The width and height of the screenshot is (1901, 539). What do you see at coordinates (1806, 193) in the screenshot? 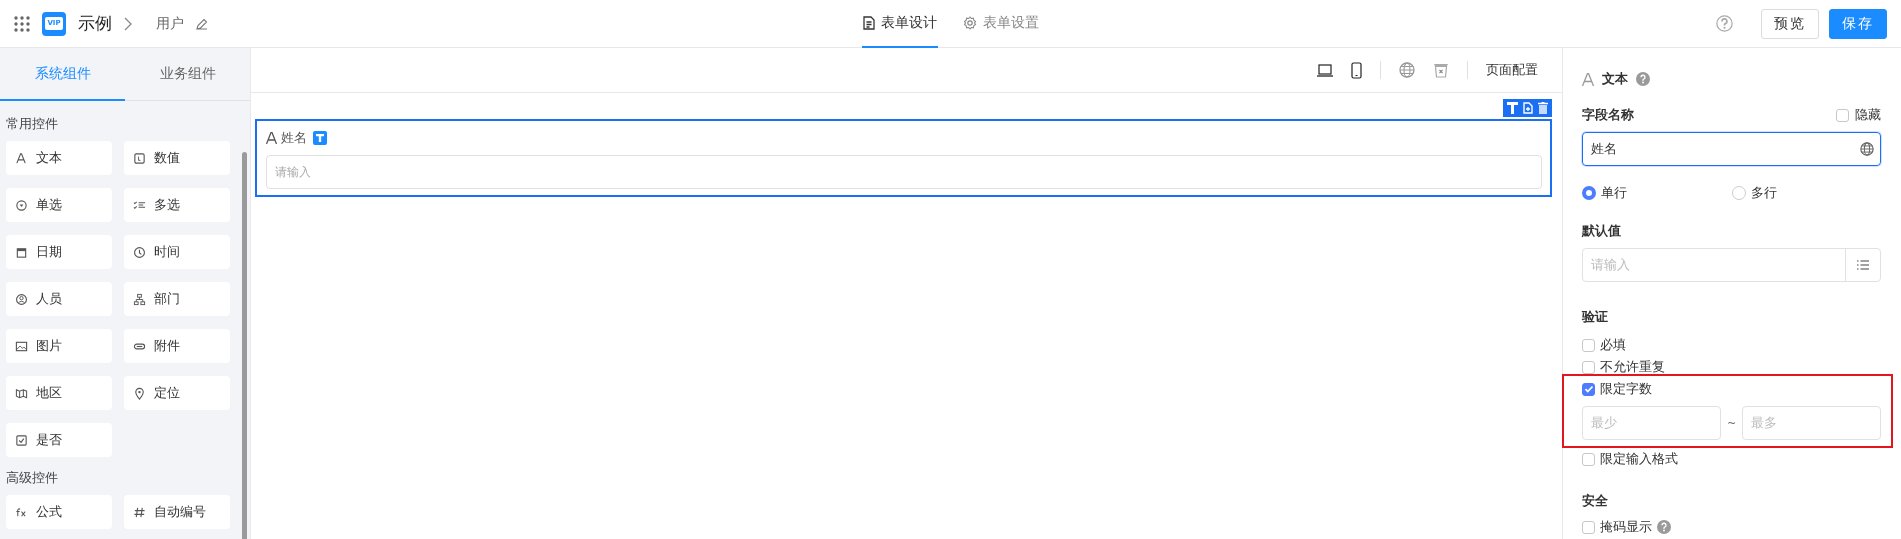
I see `radio-option: 多行` at bounding box center [1806, 193].